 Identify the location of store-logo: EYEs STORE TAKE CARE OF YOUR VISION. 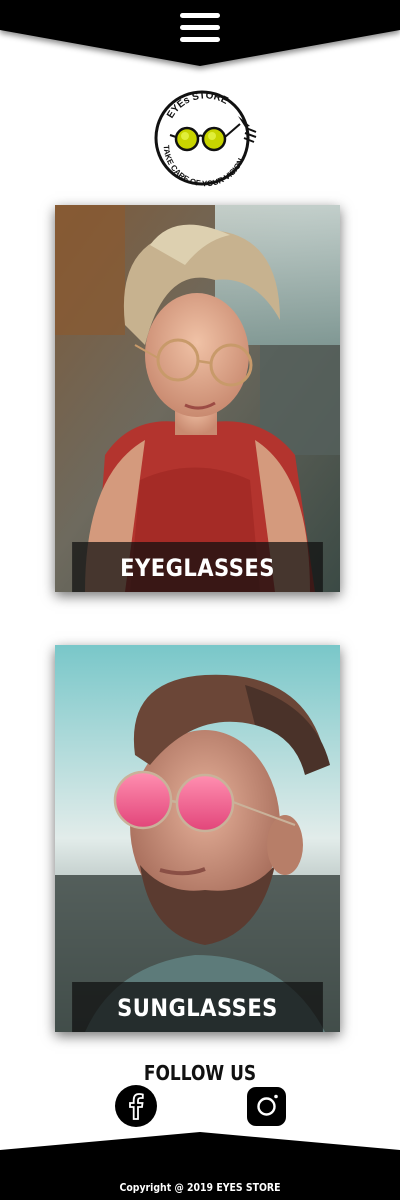
(206, 138).